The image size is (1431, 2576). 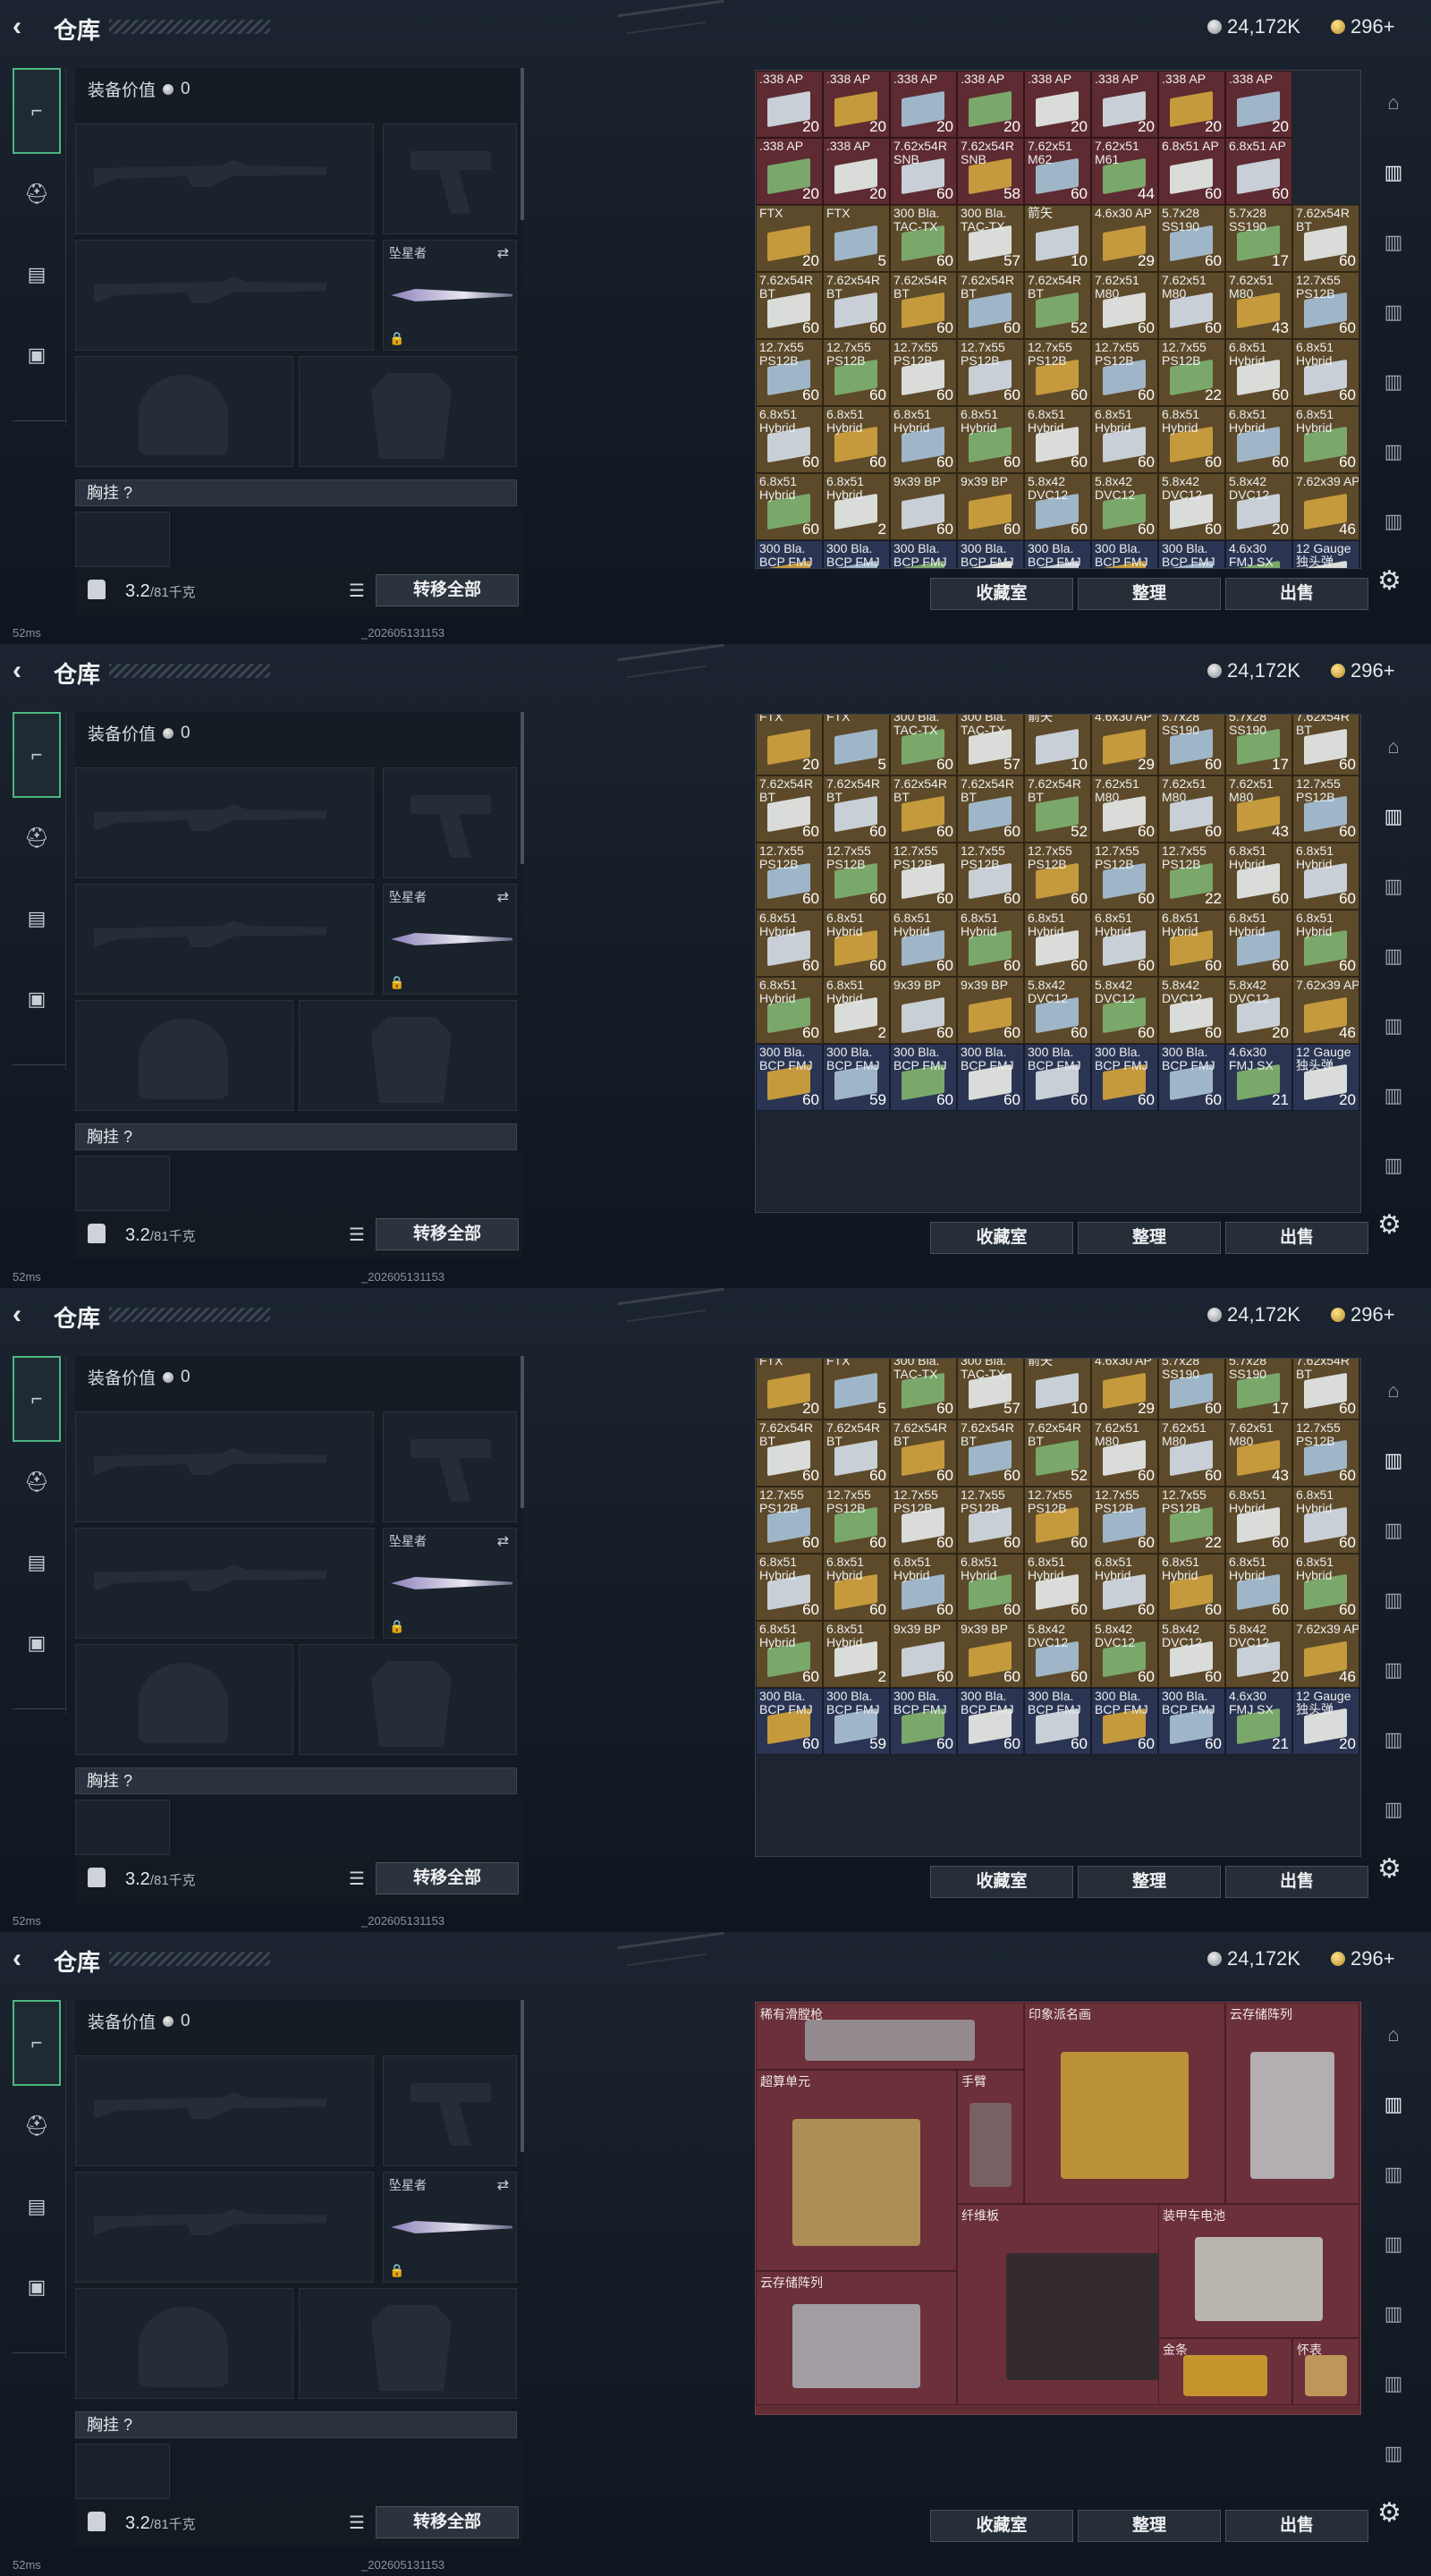 I want to click on transfer-all-button: 转移全部, so click(x=448, y=1878).